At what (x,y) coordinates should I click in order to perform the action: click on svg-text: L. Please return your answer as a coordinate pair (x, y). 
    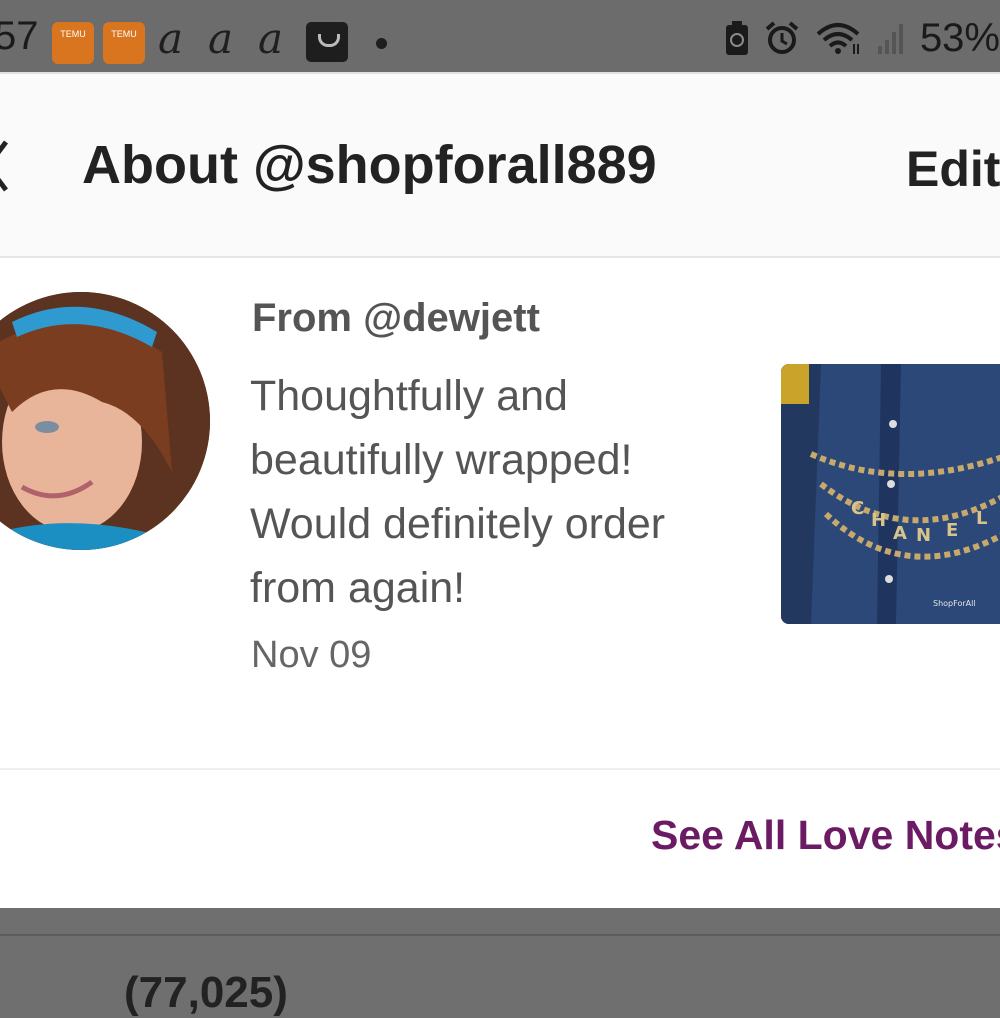
    Looking at the image, I should click on (981, 518).